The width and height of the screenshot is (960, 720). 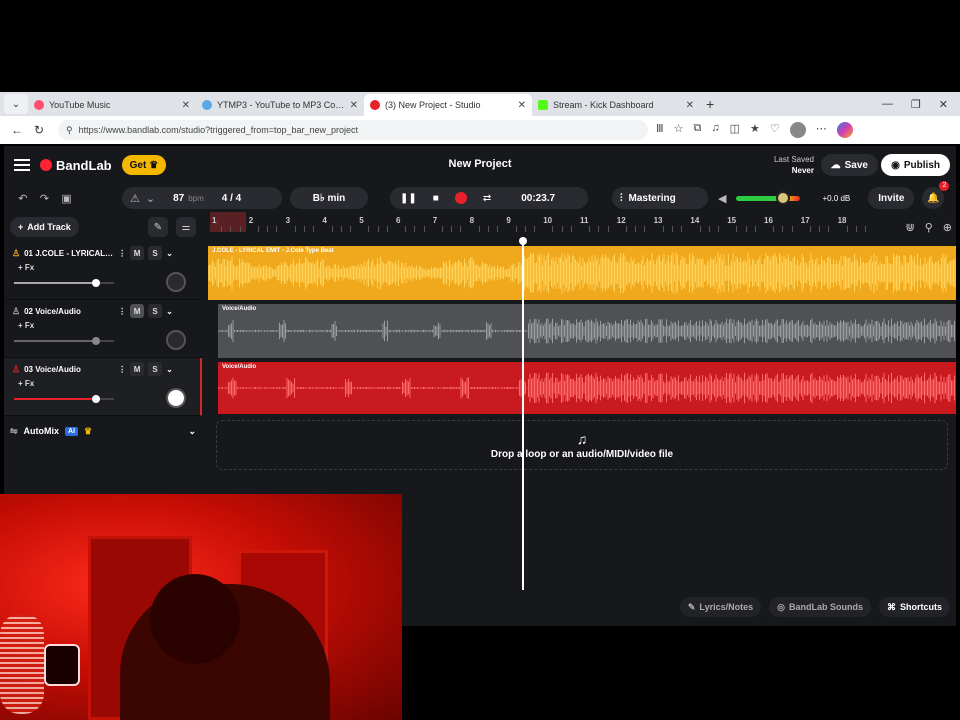 I want to click on split-screen-icon: ◫, so click(x=735, y=130).